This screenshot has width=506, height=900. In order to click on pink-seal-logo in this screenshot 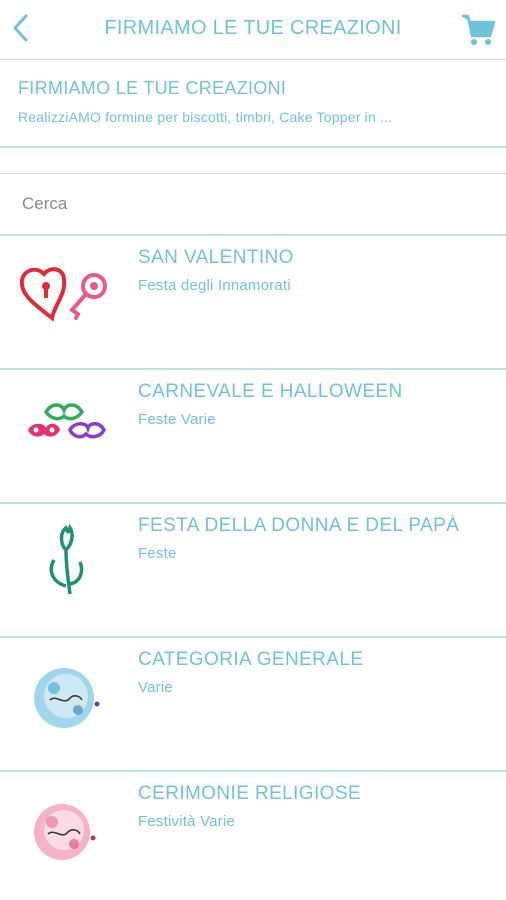, I will do `click(64, 832)`.